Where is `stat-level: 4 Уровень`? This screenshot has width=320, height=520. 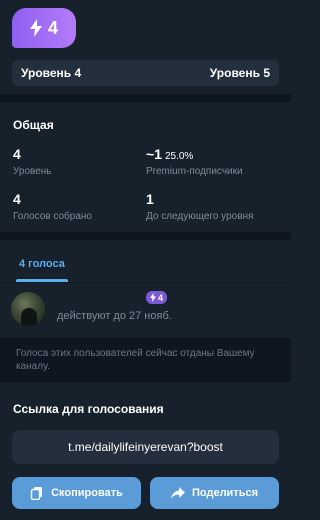
stat-level: 4 Уровень is located at coordinates (32, 161).